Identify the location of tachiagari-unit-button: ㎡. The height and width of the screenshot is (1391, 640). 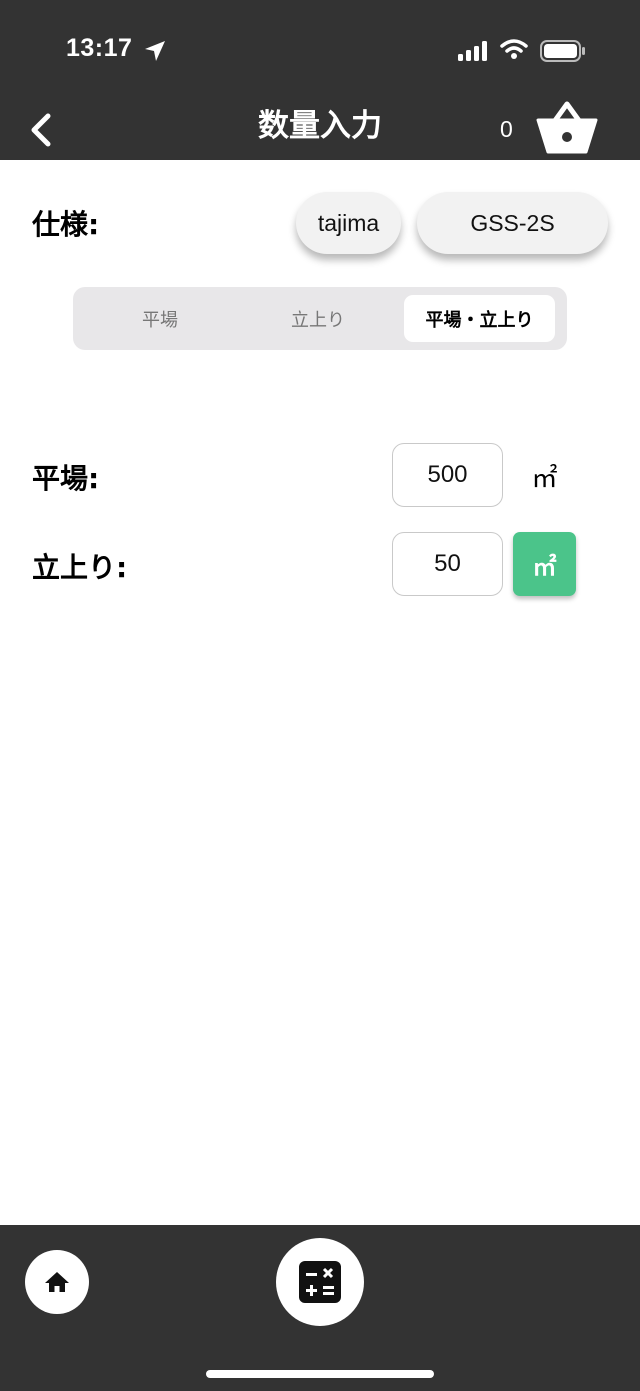
(544, 564).